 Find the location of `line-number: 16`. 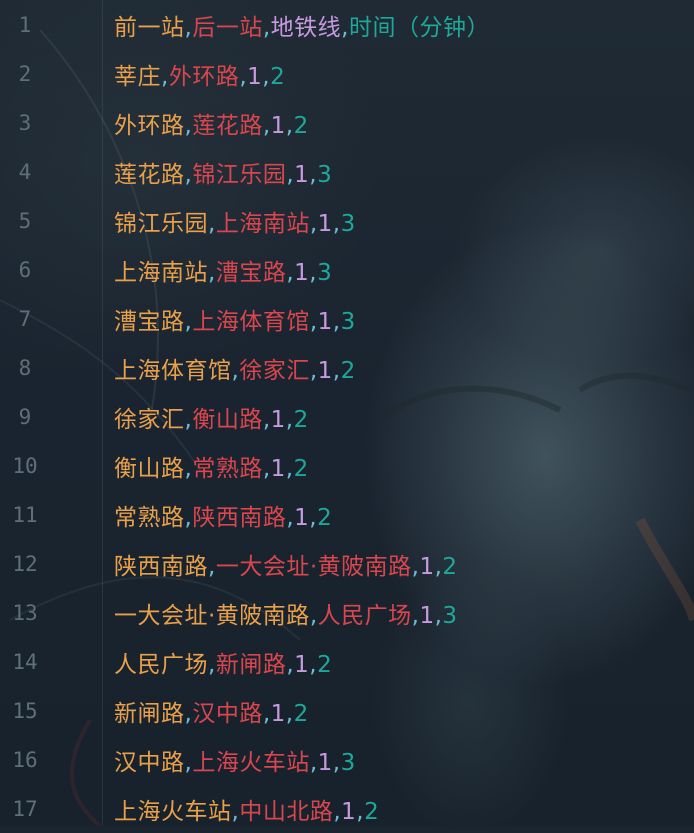

line-number: 16 is located at coordinates (25, 759).